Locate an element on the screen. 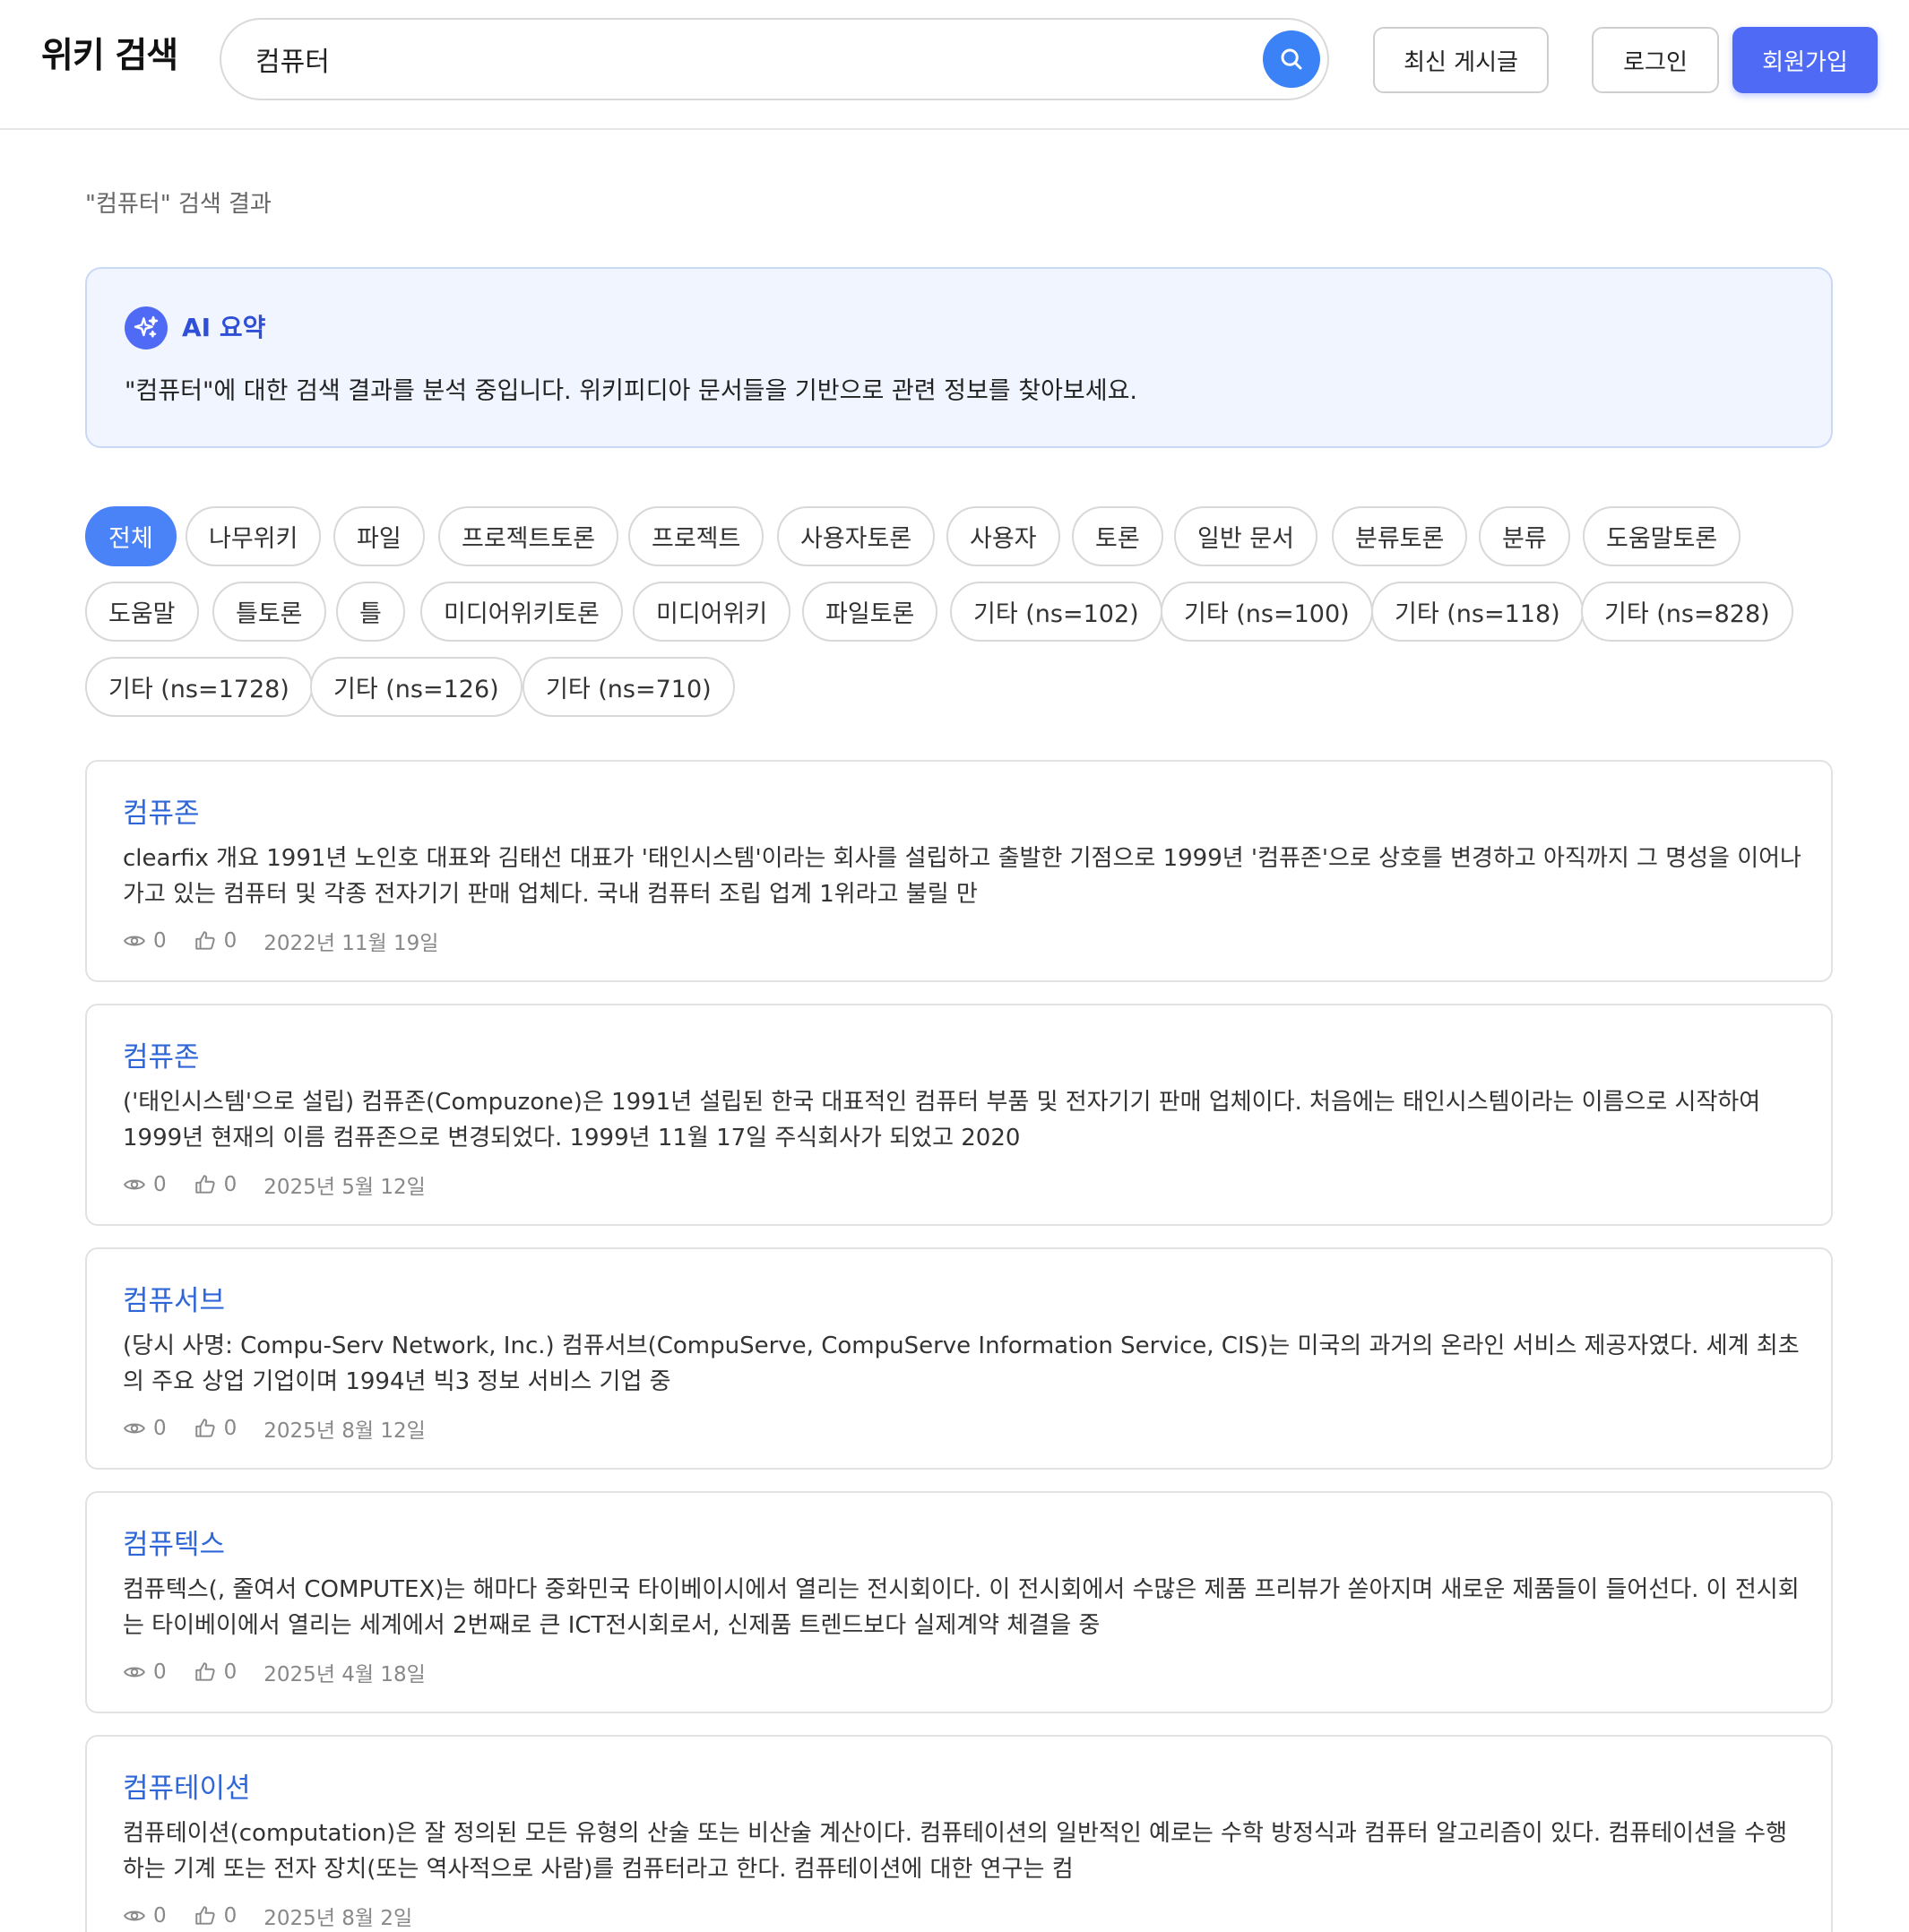  filter-chip: 기타 (ns=710) is located at coordinates (629, 687).